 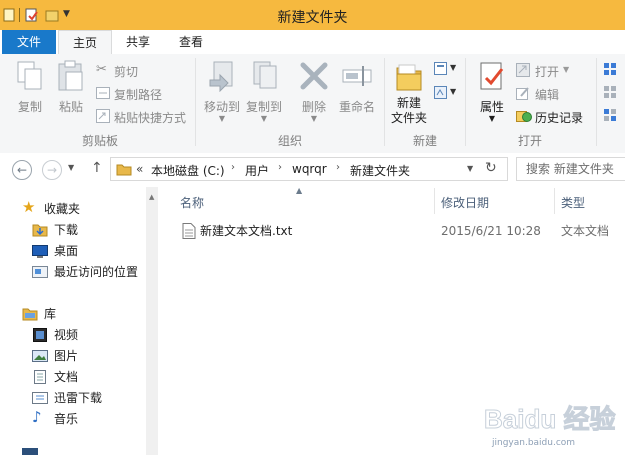 What do you see at coordinates (221, 76) in the screenshot?
I see `move-to-icon` at bounding box center [221, 76].